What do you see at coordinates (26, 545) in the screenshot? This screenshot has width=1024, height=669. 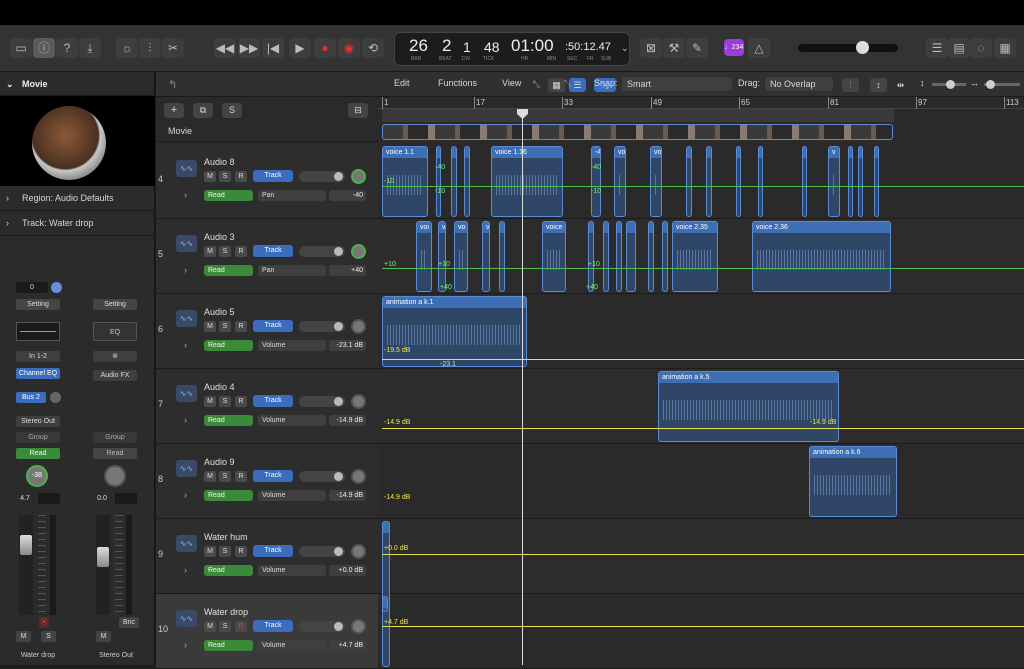 I see `left-fader-handle` at bounding box center [26, 545].